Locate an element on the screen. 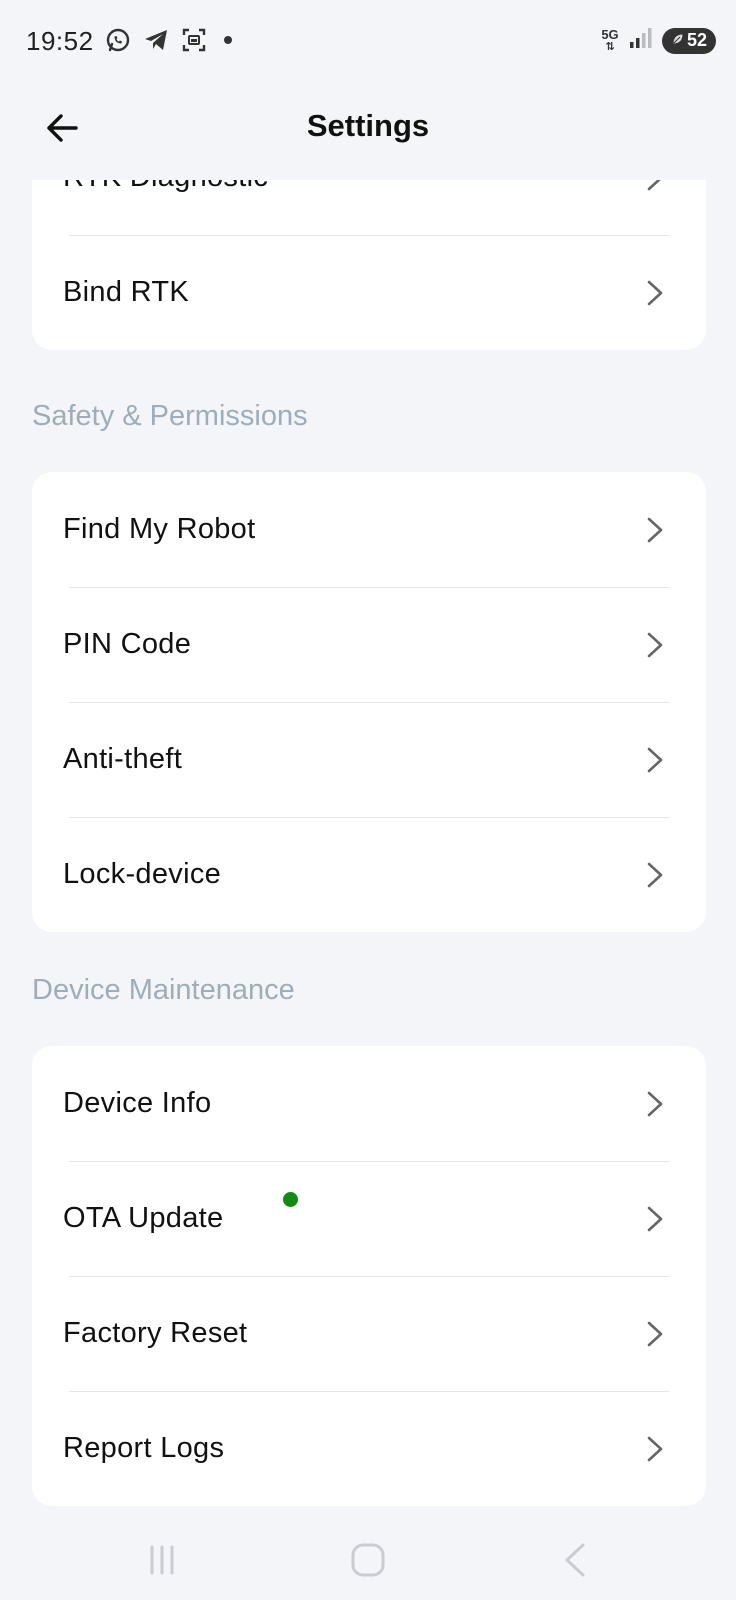 This screenshot has height=1600, width=736. back-icon is located at coordinates (575, 1560).